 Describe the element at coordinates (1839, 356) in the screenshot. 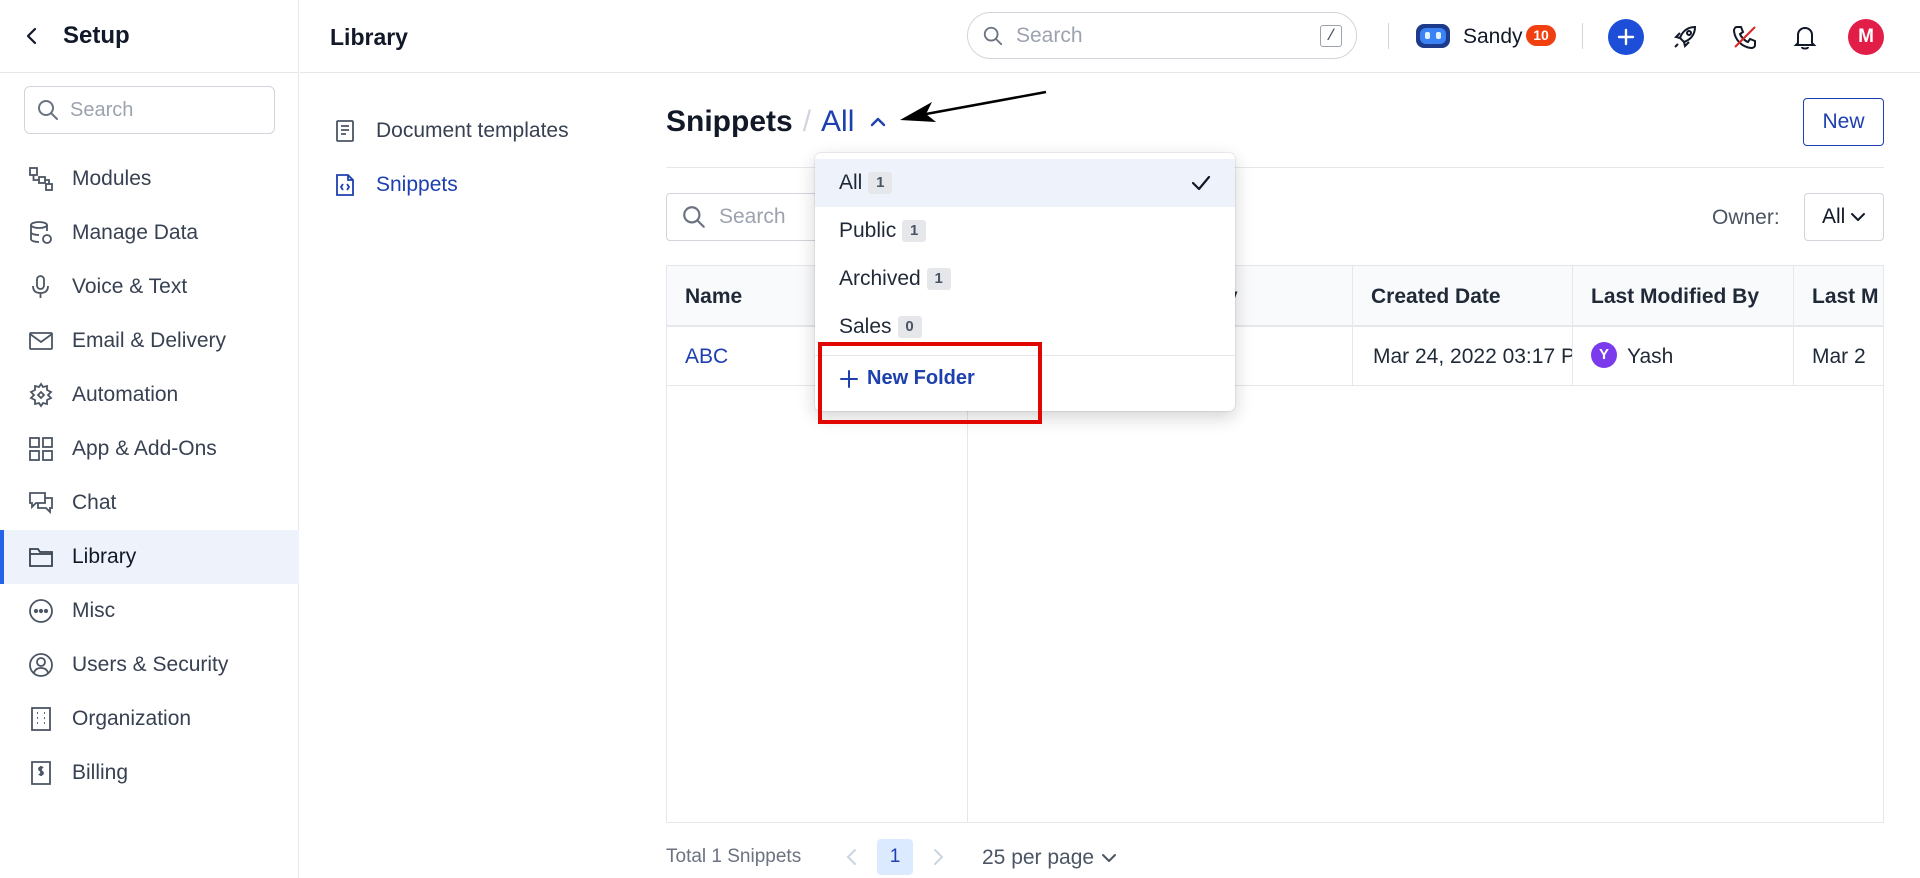

I see `last-modified-cell: Mar 2` at that location.